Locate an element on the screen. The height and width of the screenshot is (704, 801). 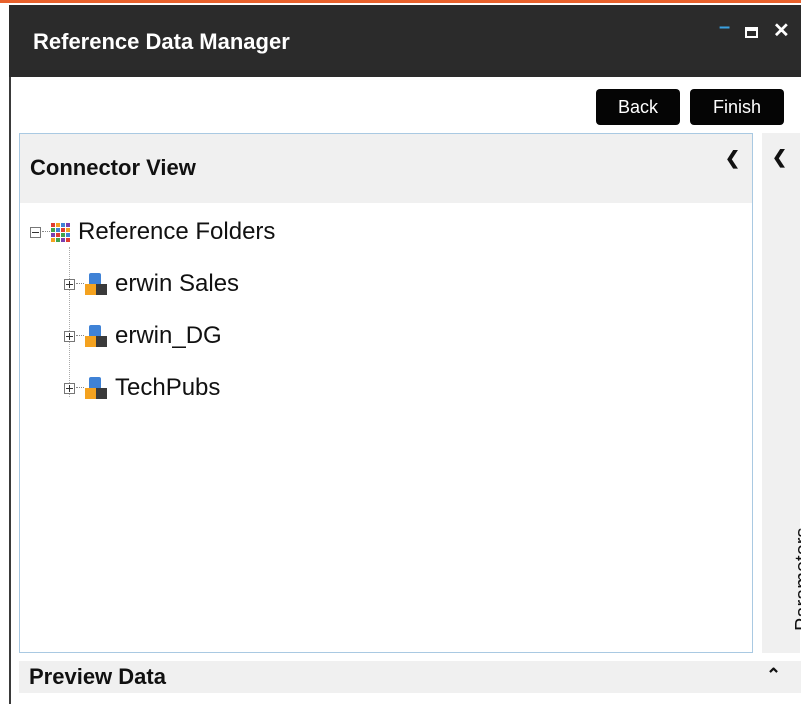
chevron-up-icon: ⌃ is located at coordinates (773, 675).